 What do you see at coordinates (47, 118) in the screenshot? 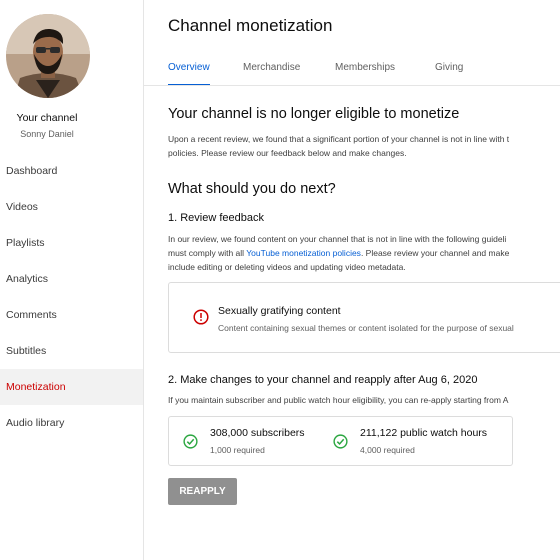
I see `channel-label: Your channel` at bounding box center [47, 118].